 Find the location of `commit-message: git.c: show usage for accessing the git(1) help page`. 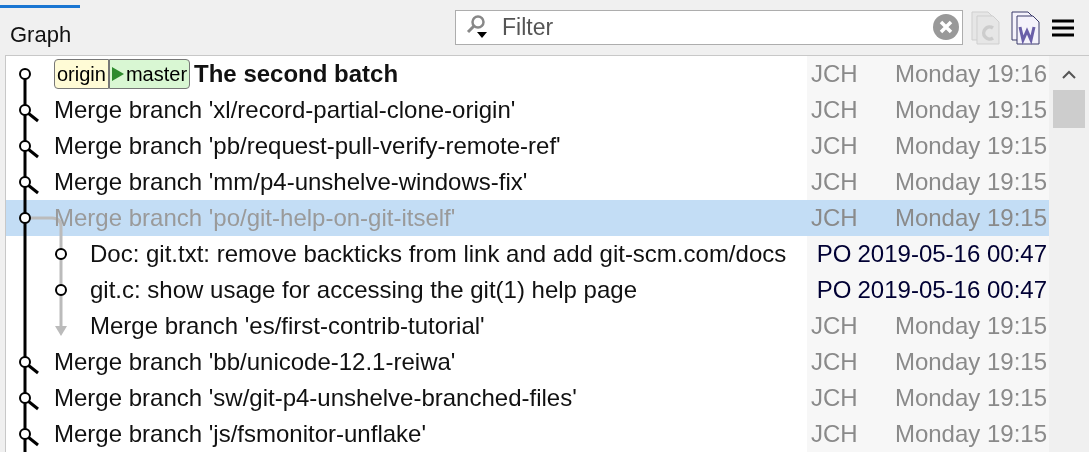

commit-message: git.c: show usage for accessing the git(1) help page is located at coordinates (363, 290).